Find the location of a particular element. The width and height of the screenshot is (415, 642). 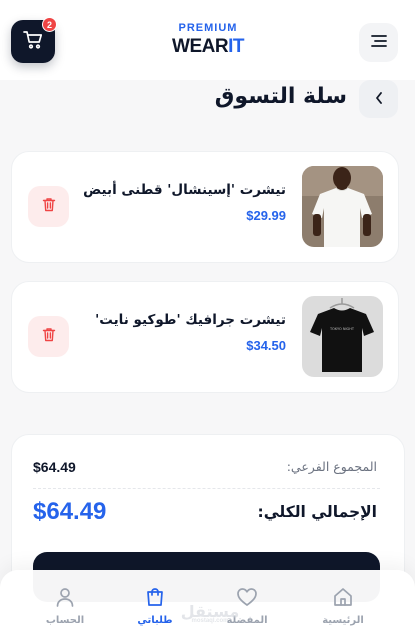

brand-logo: PREMIUM WEARIT is located at coordinates (208, 40).